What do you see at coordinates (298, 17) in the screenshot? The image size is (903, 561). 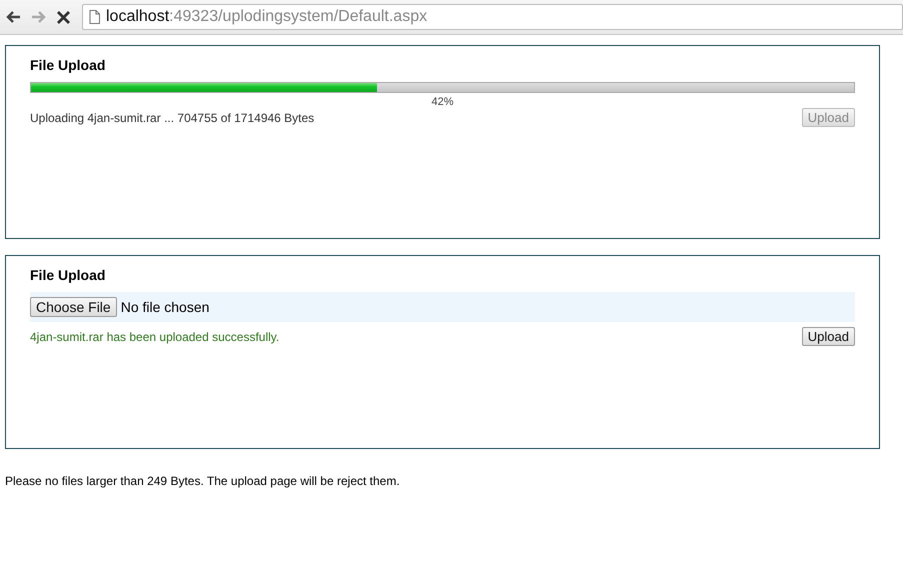 I see `address-path: :49323/uplodingsystem/Default.aspx` at bounding box center [298, 17].